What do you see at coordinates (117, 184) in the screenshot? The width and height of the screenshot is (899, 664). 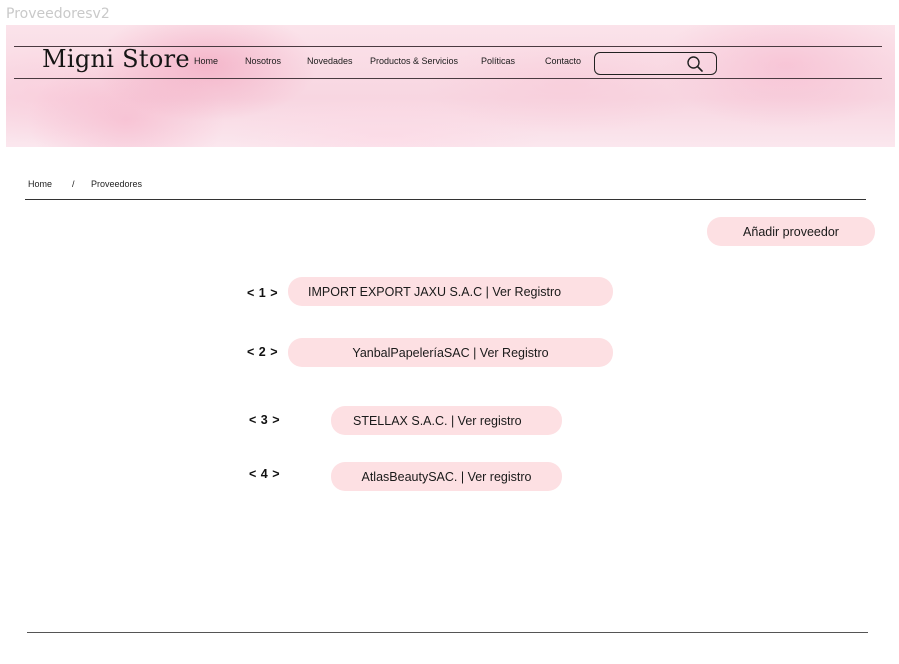 I see `breadcrumb-current: Proveedores` at bounding box center [117, 184].